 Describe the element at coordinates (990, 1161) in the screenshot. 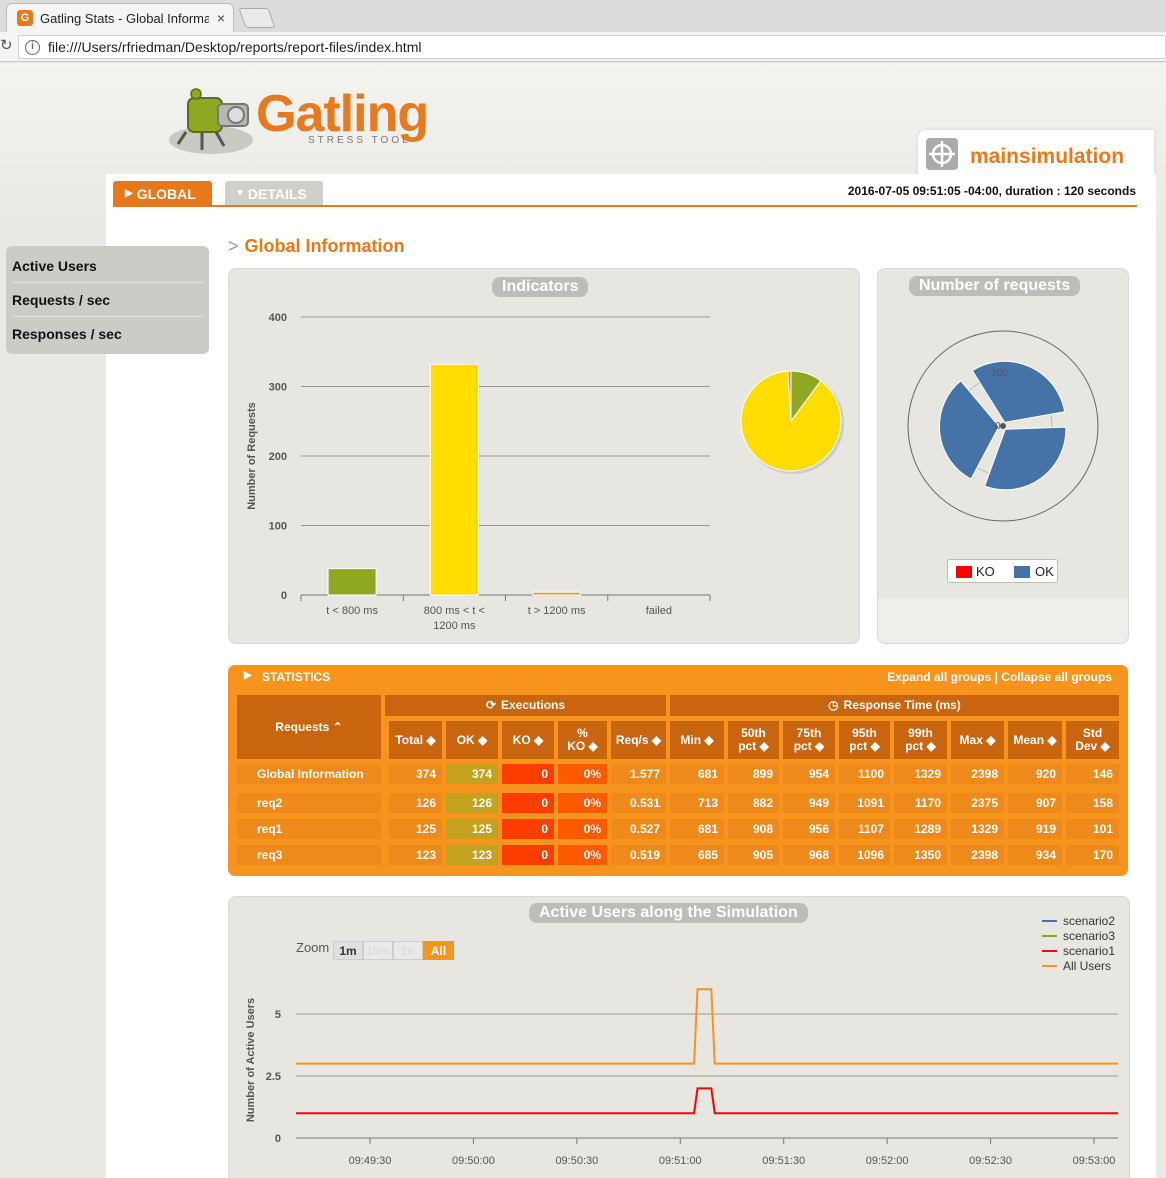

I see `x-tick-label: 09:52:30` at that location.